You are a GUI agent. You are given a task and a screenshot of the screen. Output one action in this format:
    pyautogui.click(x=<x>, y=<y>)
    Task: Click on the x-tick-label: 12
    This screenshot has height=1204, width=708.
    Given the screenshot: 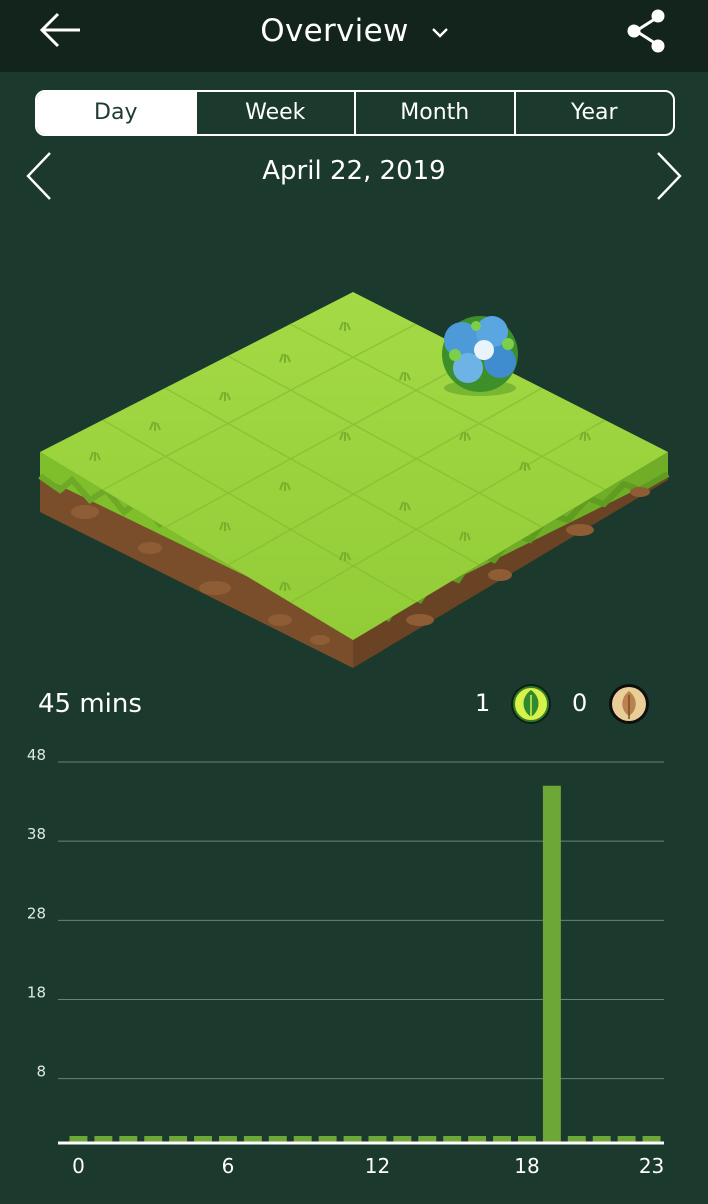 What is the action you would take?
    pyautogui.click(x=377, y=1166)
    